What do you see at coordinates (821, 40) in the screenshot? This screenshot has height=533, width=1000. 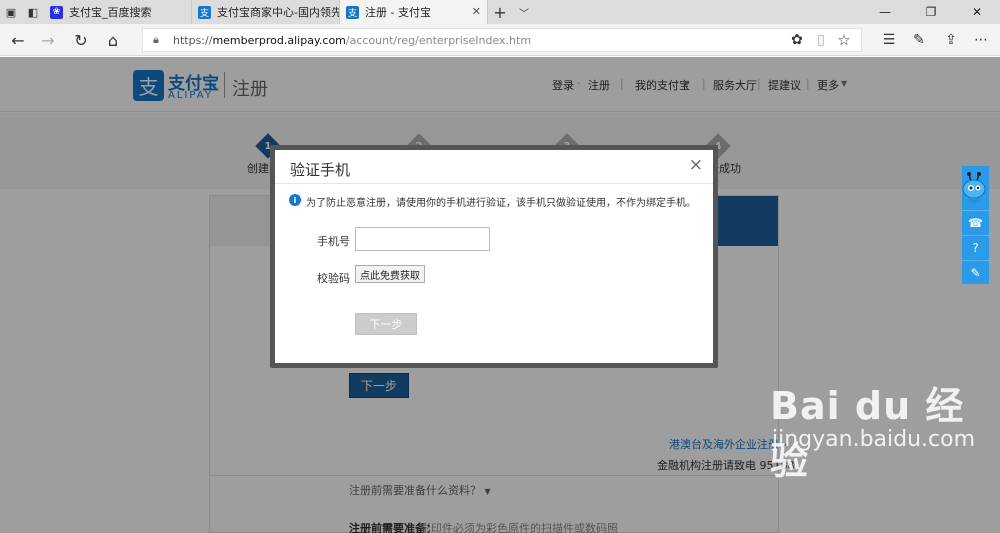 I see `reading-view-icon: ▯` at bounding box center [821, 40].